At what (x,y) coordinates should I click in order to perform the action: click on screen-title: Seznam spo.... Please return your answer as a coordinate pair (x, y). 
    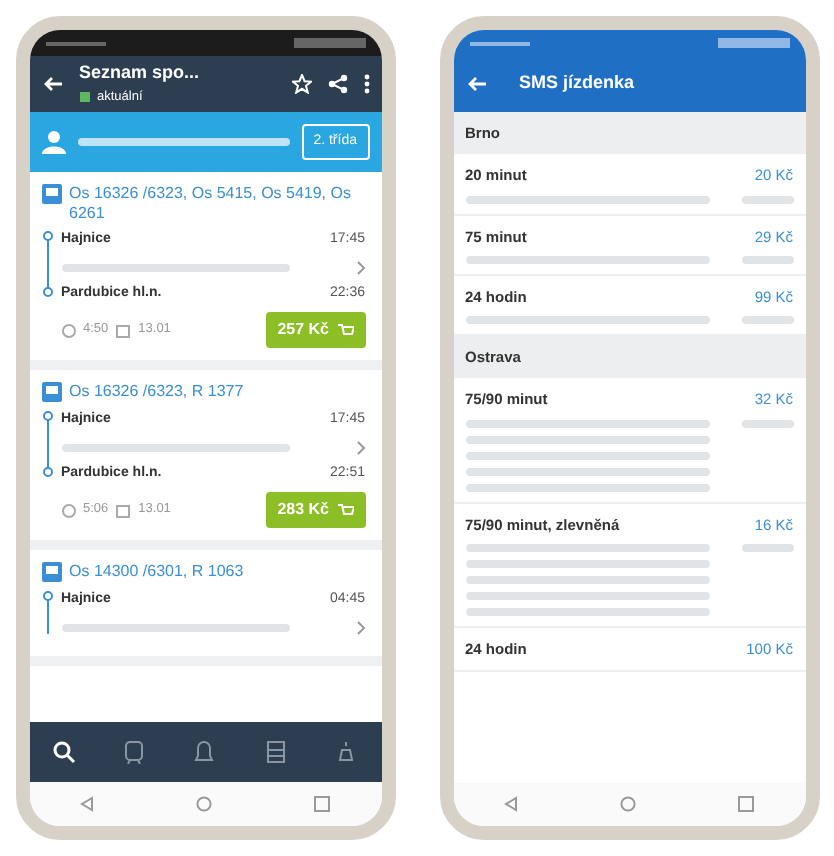
    Looking at the image, I should click on (140, 73).